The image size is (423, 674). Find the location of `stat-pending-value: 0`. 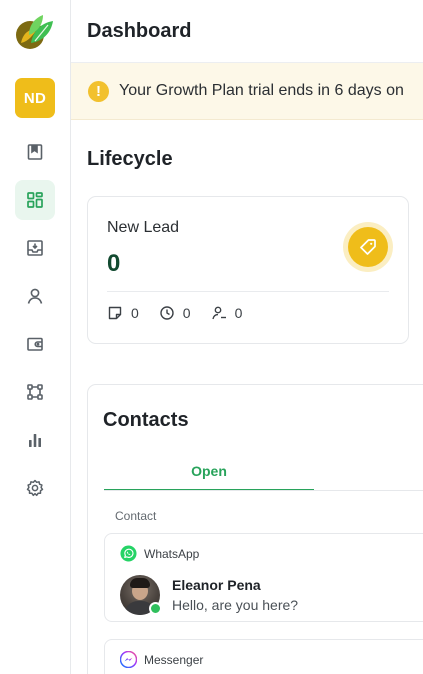

stat-pending-value: 0 is located at coordinates (186, 313).